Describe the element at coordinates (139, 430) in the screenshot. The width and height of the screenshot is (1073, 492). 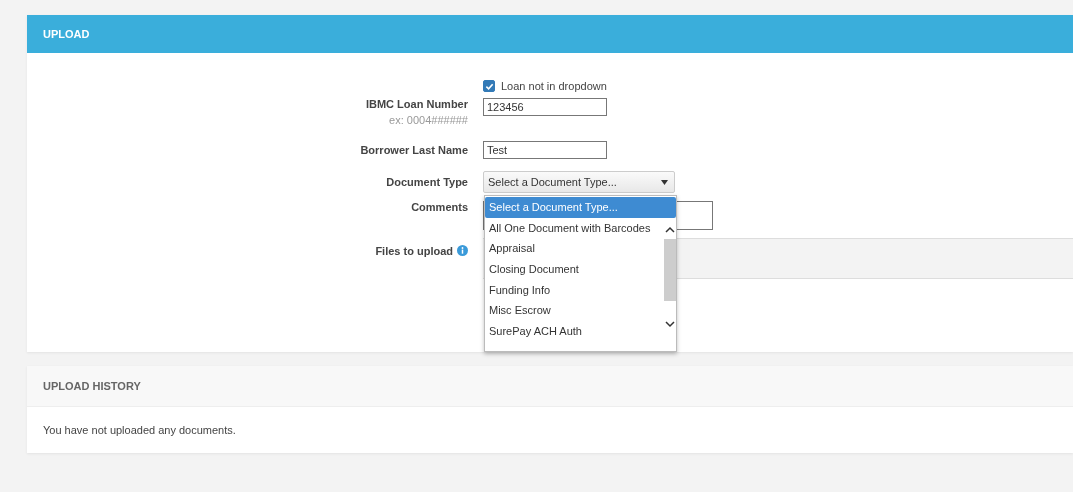
I see `empty-message: You have not uploaded any documents.` at that location.